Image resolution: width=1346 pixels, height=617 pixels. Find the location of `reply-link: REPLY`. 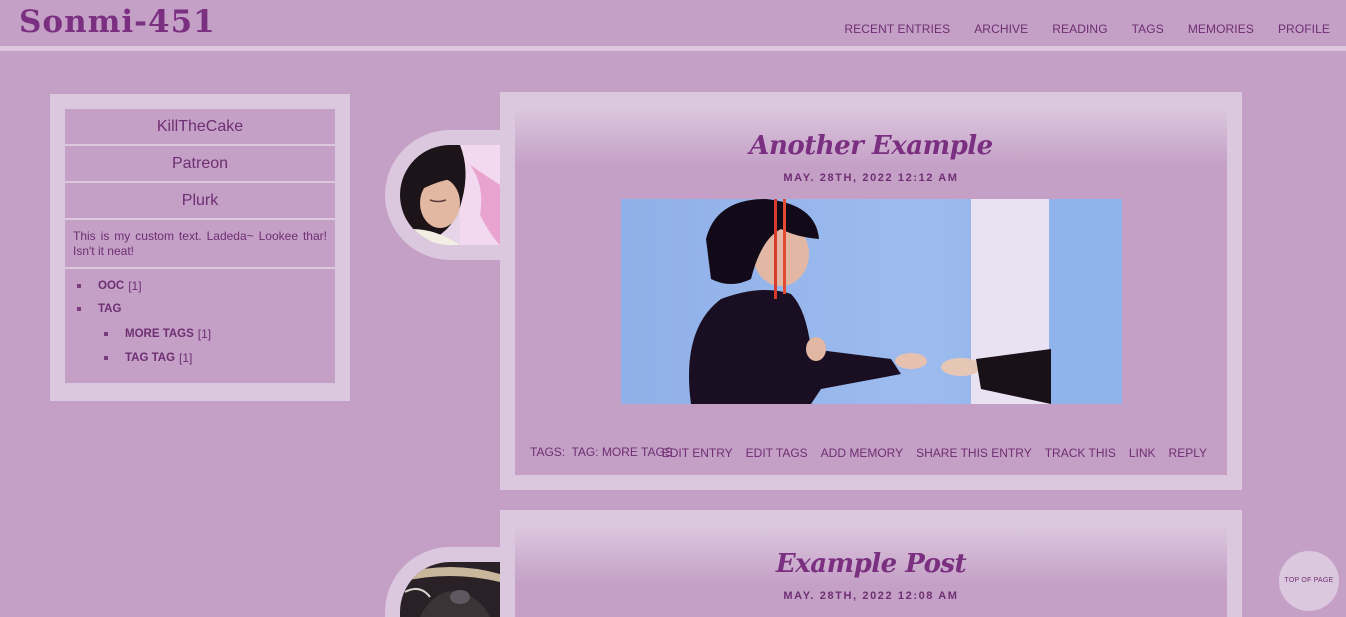

reply-link: REPLY is located at coordinates (1188, 453).